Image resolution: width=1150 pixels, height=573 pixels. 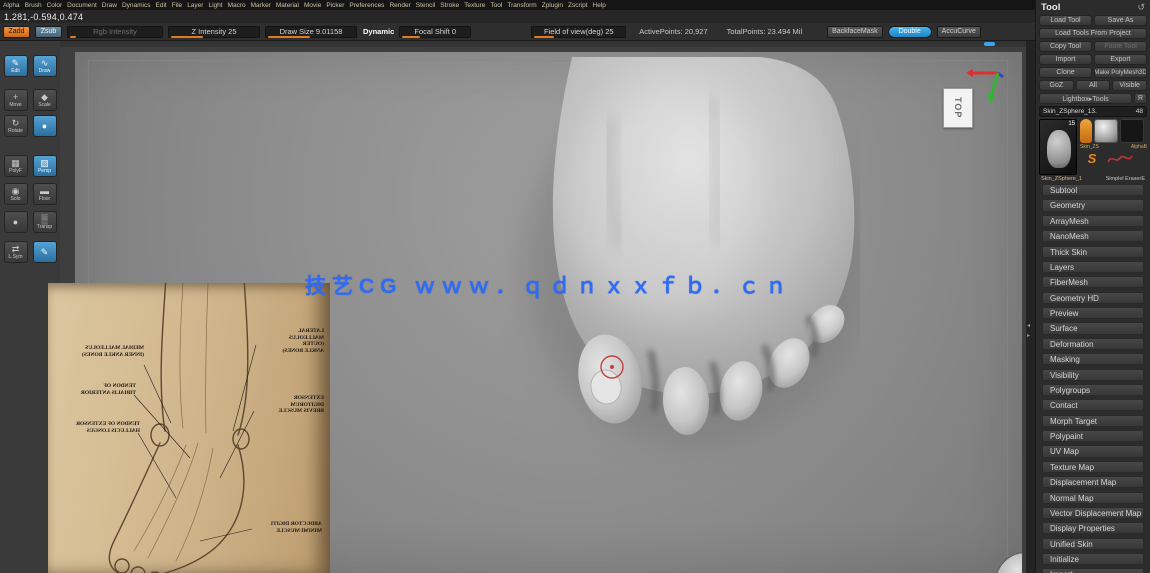 What do you see at coordinates (287, 5) in the screenshot?
I see `menu-item: Material` at bounding box center [287, 5].